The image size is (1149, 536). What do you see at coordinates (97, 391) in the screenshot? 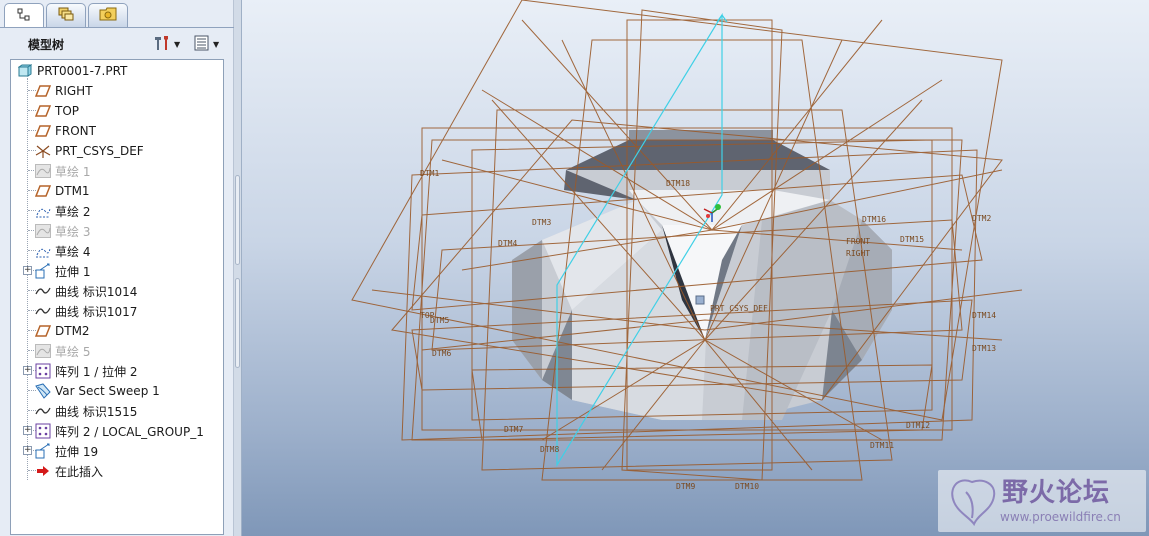
I see `tree-item-var-sect-sweep: Var Sect Sweep 1` at bounding box center [97, 391].